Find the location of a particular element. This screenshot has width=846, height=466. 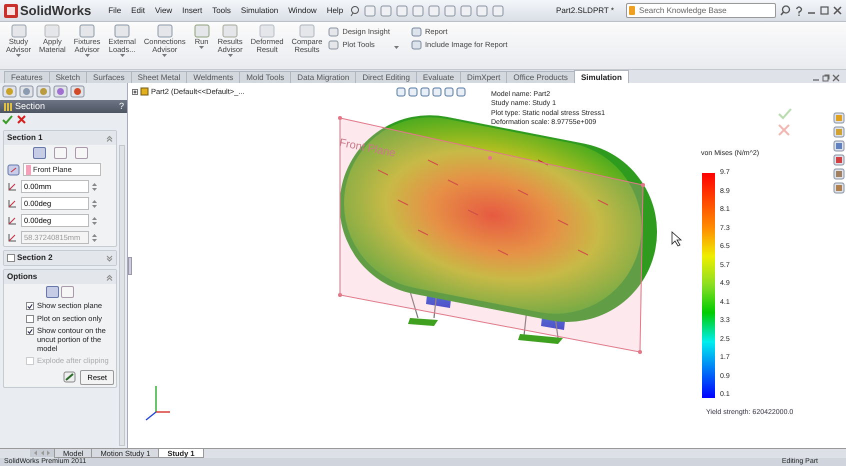

group-title: Options is located at coordinates (22, 277).